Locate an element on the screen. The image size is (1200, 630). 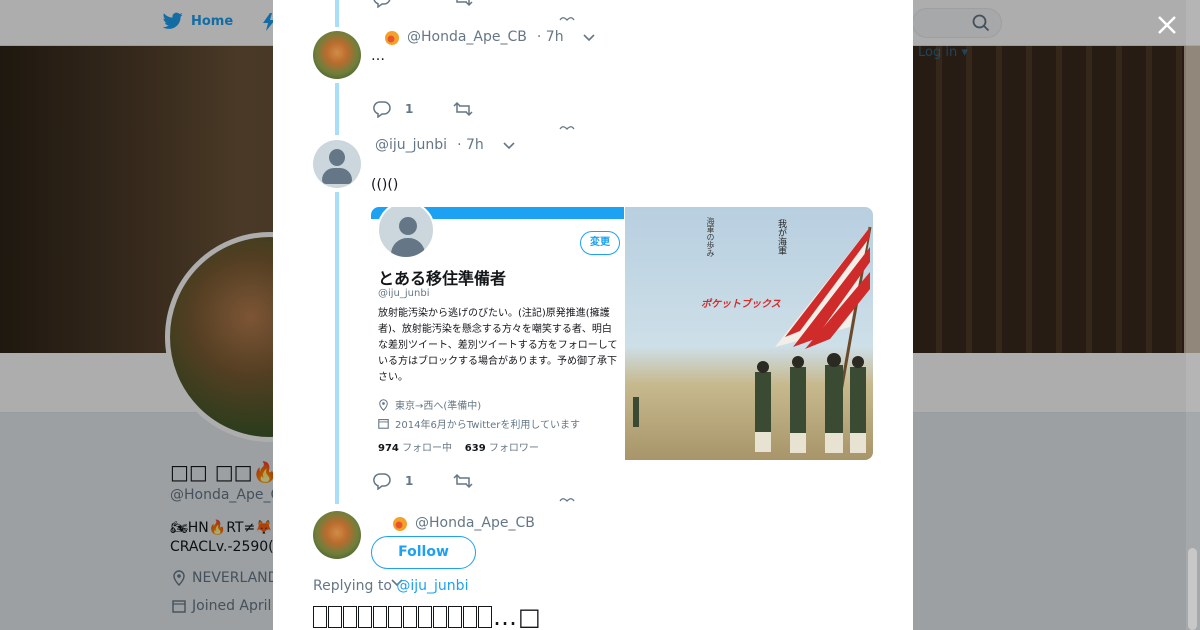
replying-to: Replying to @iju_junbi is located at coordinates (390, 586).